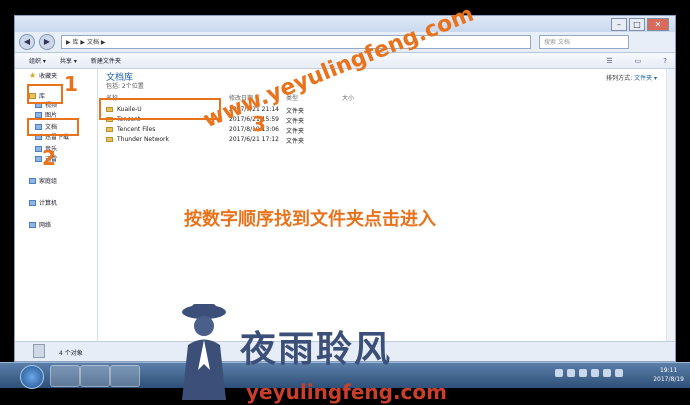 The image size is (690, 405). What do you see at coordinates (45, 225) in the screenshot?
I see `sidebar-item-label: 网络` at bounding box center [45, 225].